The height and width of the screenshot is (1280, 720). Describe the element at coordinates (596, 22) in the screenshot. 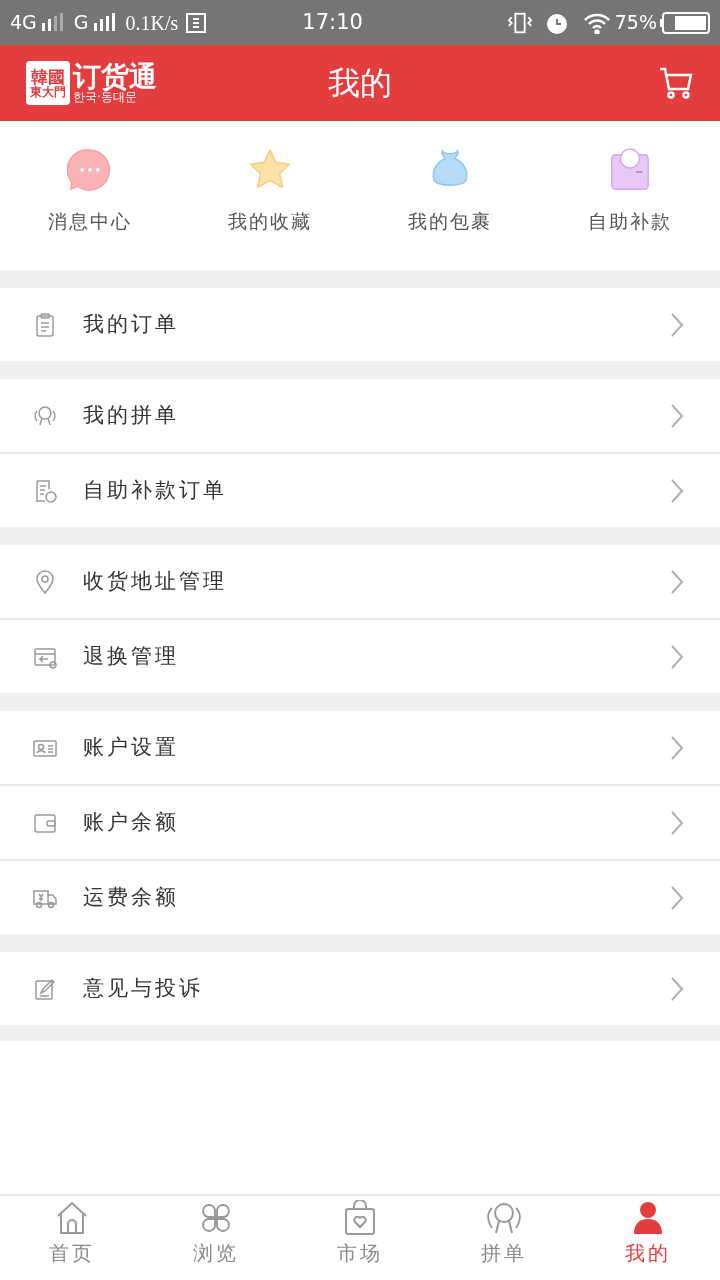

I see `wifi-icon` at that location.